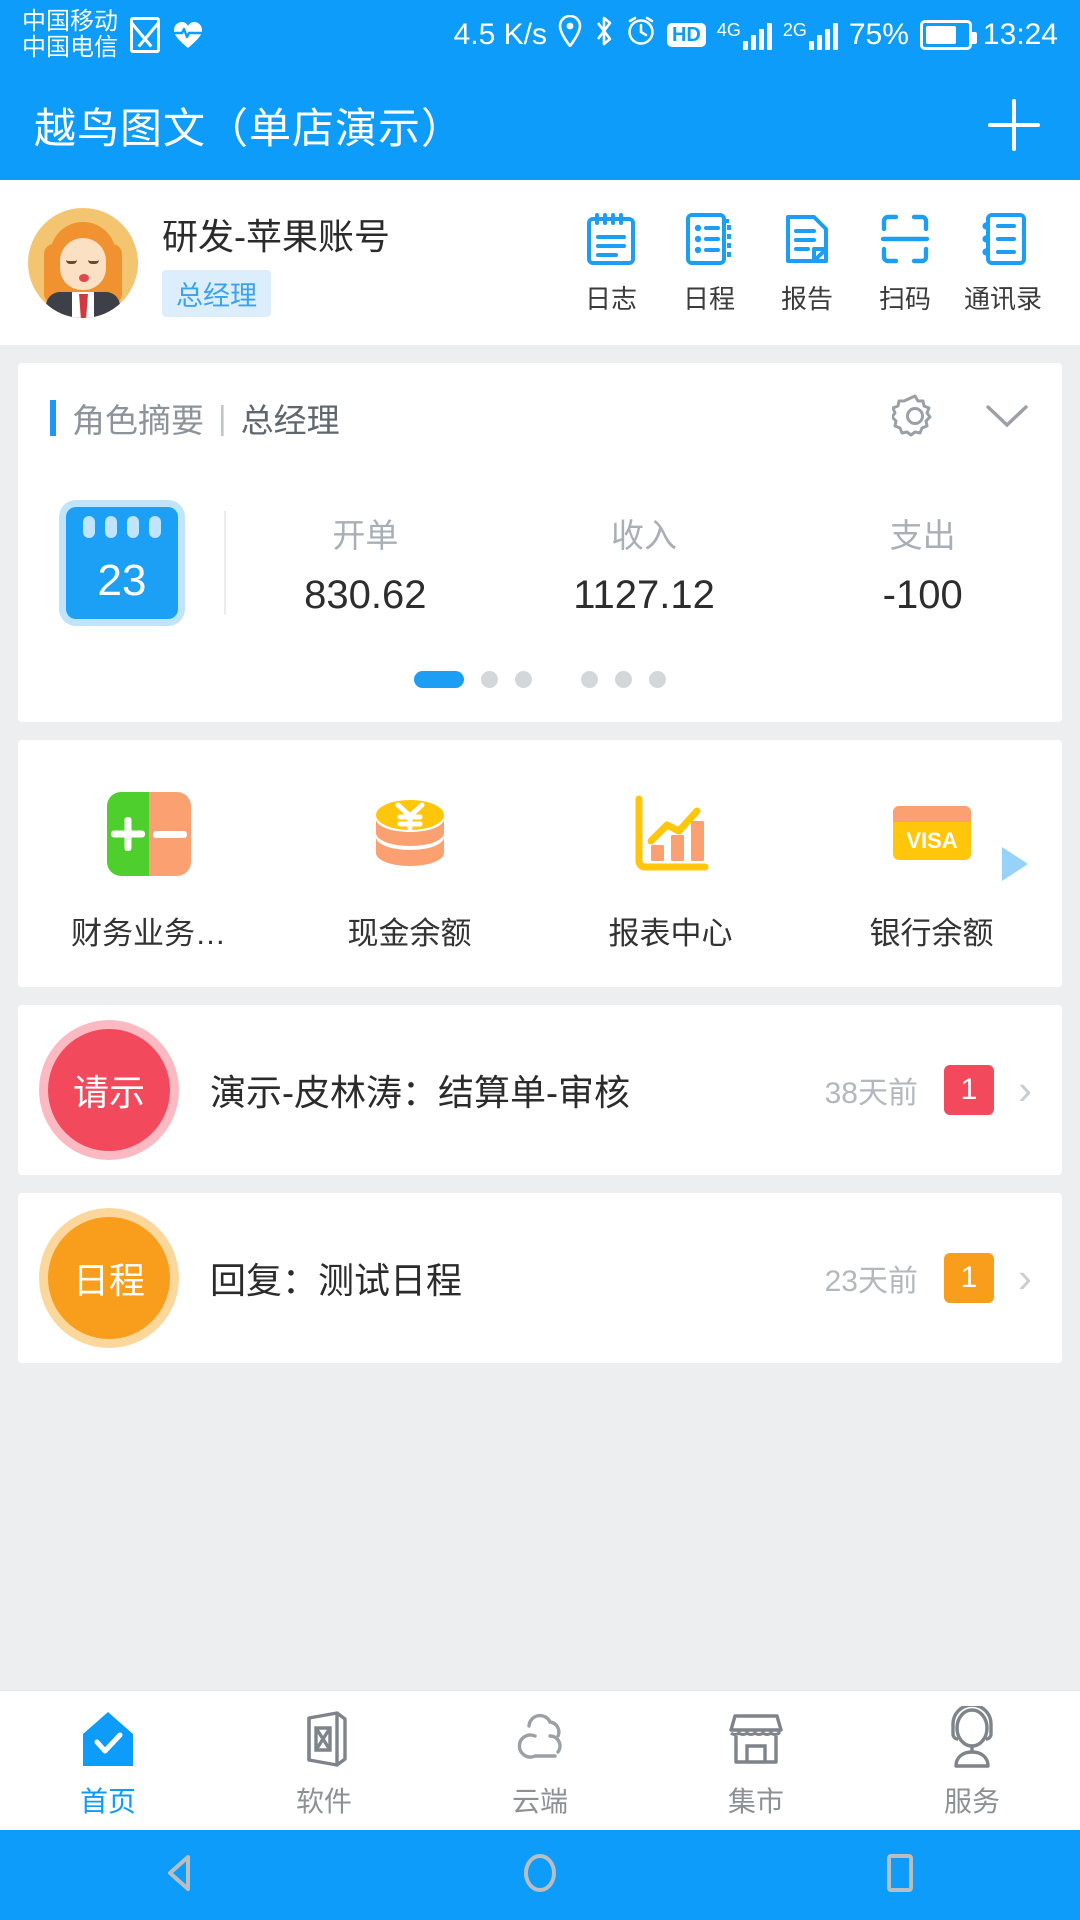 The height and width of the screenshot is (1920, 1080). I want to click on quick-action-contacts: 通讯录, so click(1003, 262).